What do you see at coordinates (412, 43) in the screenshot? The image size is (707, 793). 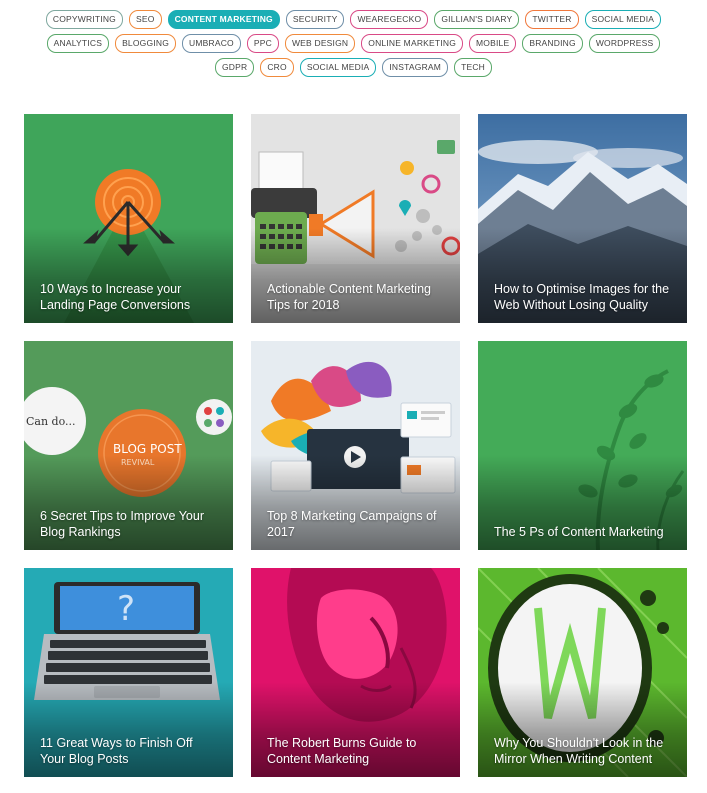 I see `tag-online-marketing: Online Marketing` at bounding box center [412, 43].